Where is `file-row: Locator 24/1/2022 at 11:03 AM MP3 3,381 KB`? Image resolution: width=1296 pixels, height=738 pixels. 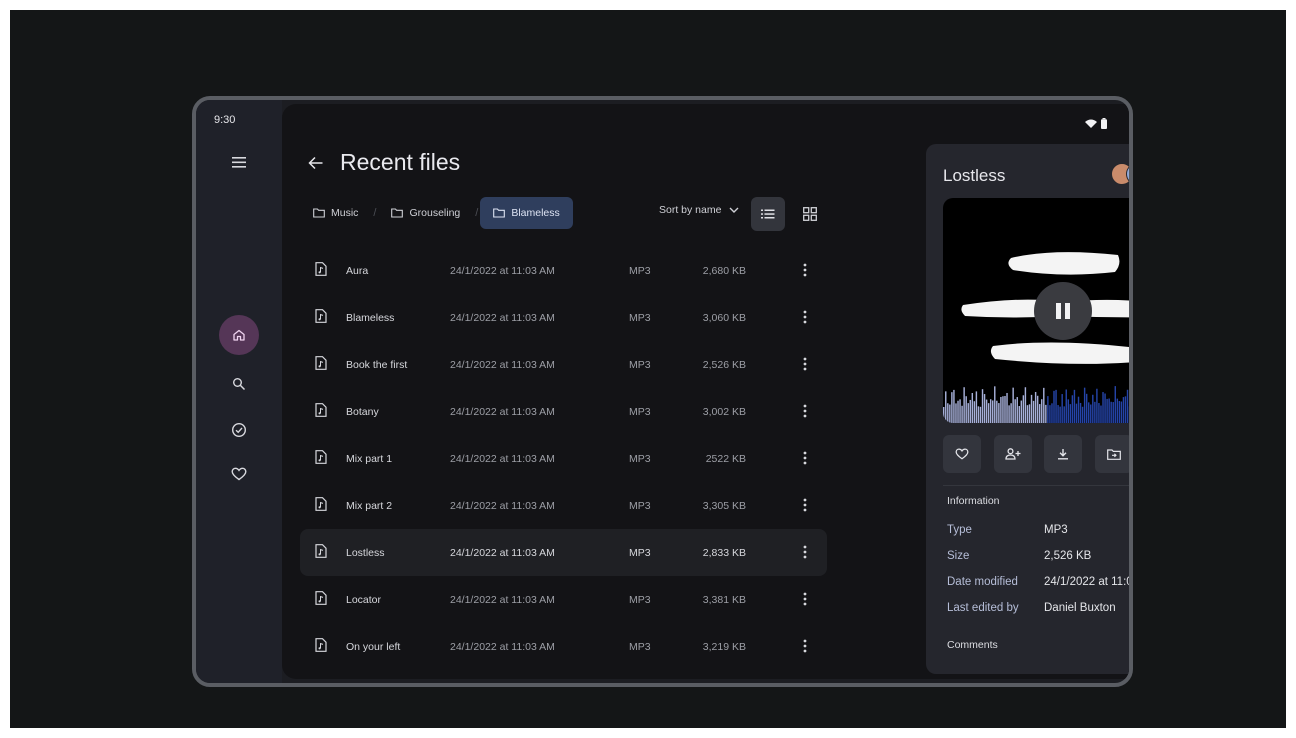
file-row: Locator 24/1/2022 at 11:03 AM MP3 3,381 KB is located at coordinates (563, 599).